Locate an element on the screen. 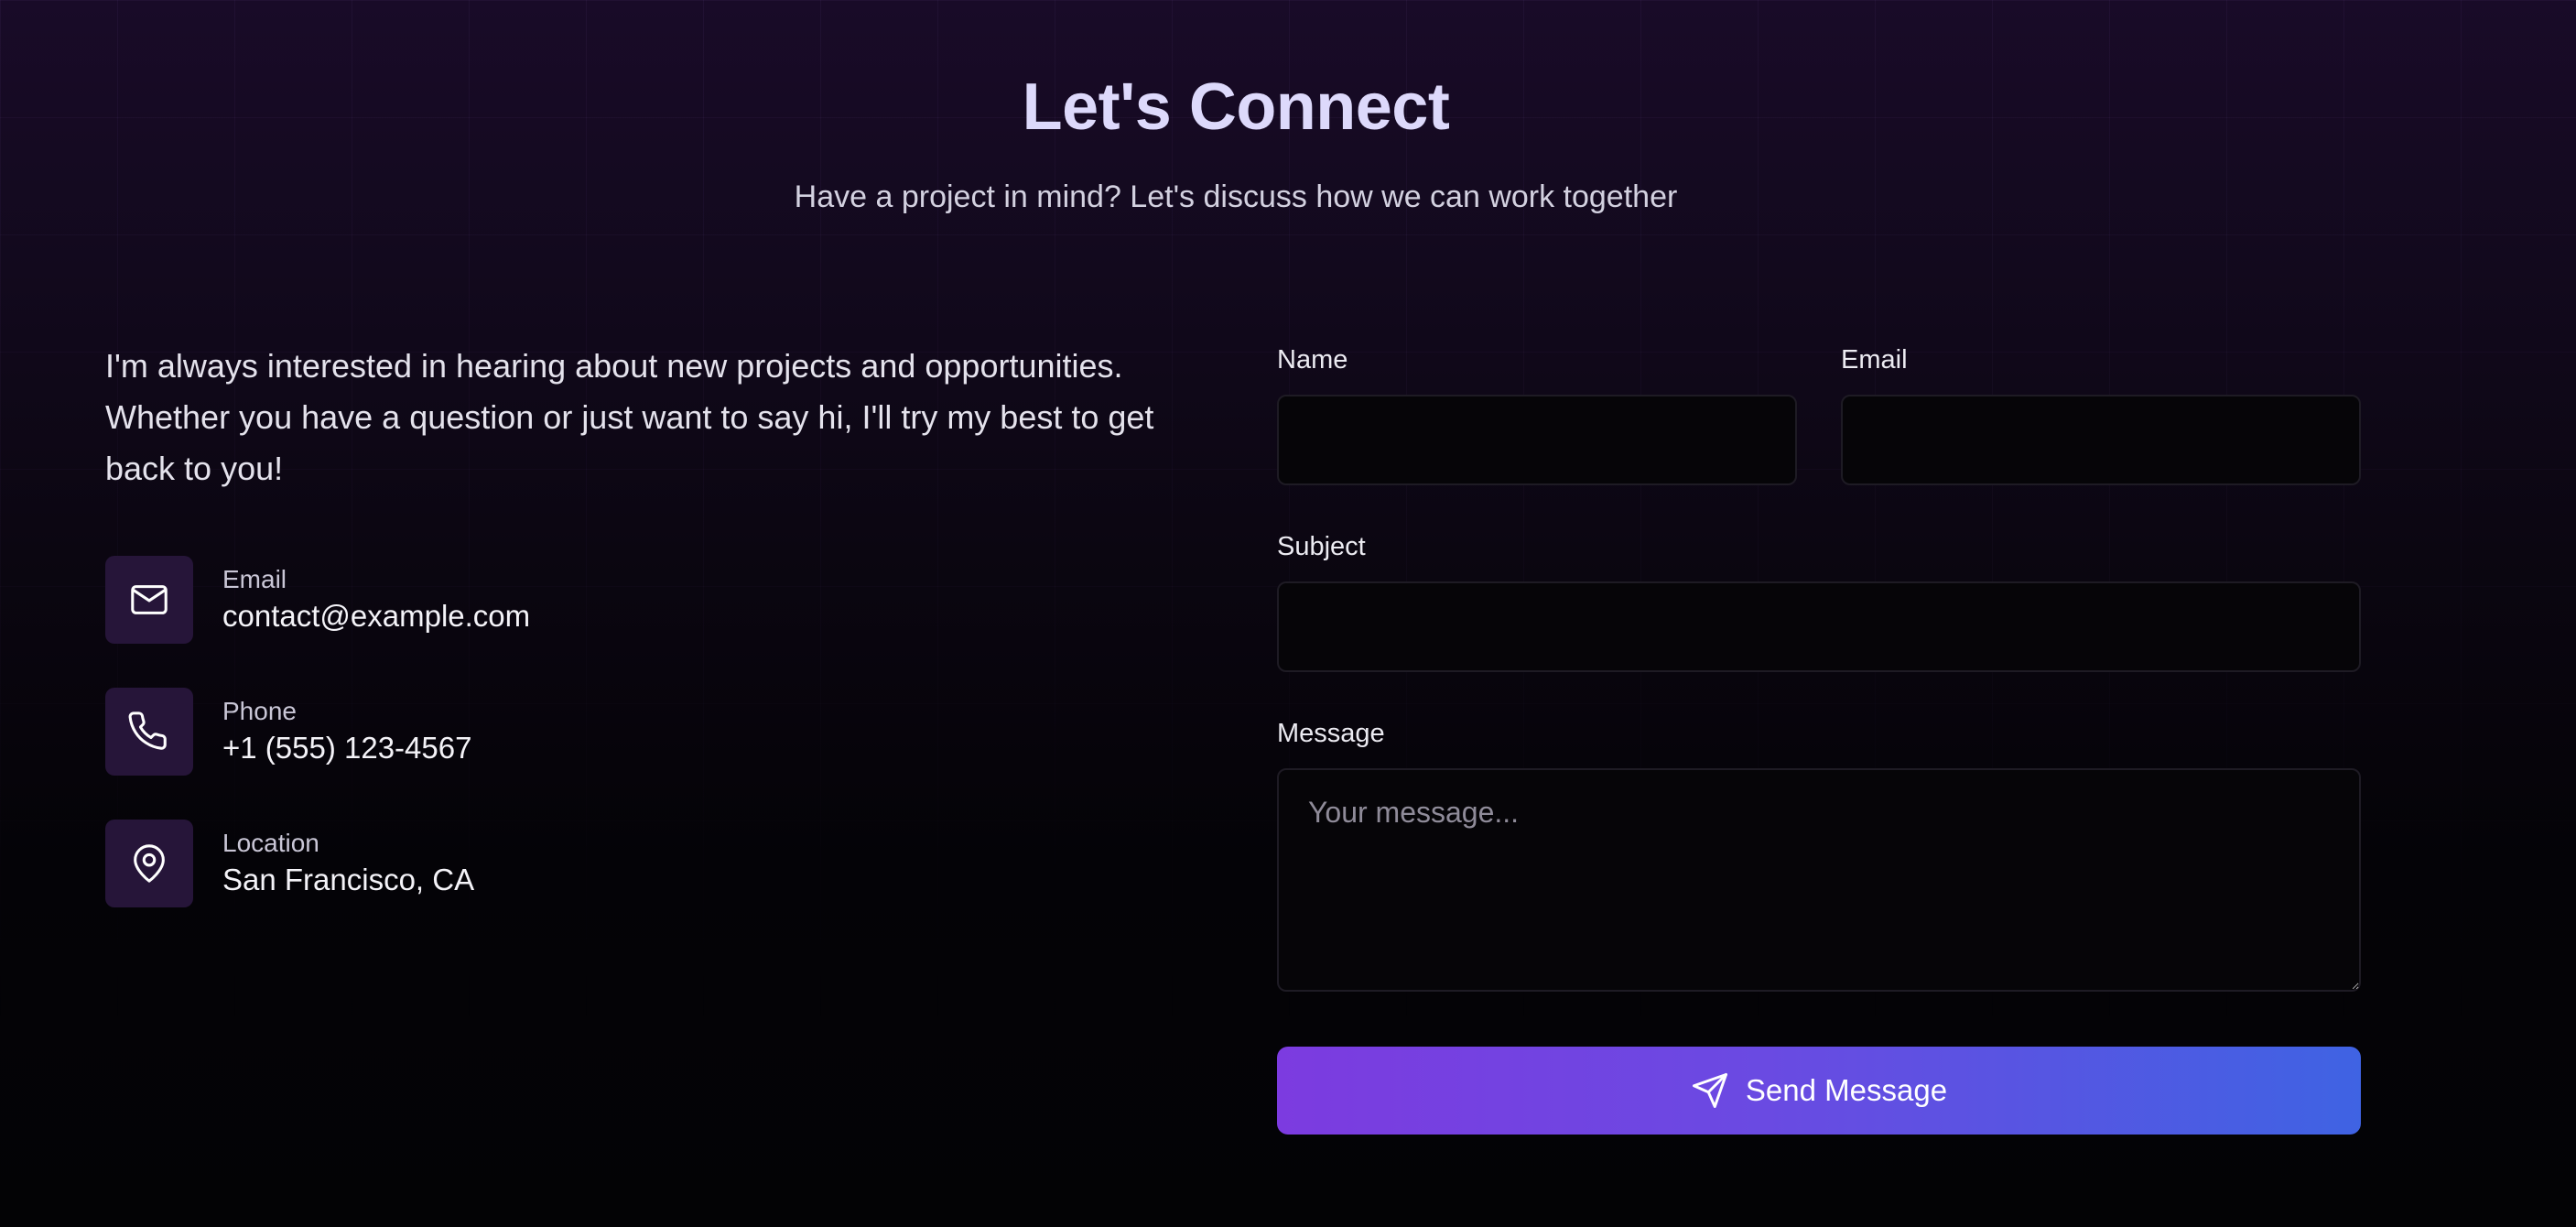 This screenshot has width=2576, height=1227. map-pin-icon is located at coordinates (149, 863).